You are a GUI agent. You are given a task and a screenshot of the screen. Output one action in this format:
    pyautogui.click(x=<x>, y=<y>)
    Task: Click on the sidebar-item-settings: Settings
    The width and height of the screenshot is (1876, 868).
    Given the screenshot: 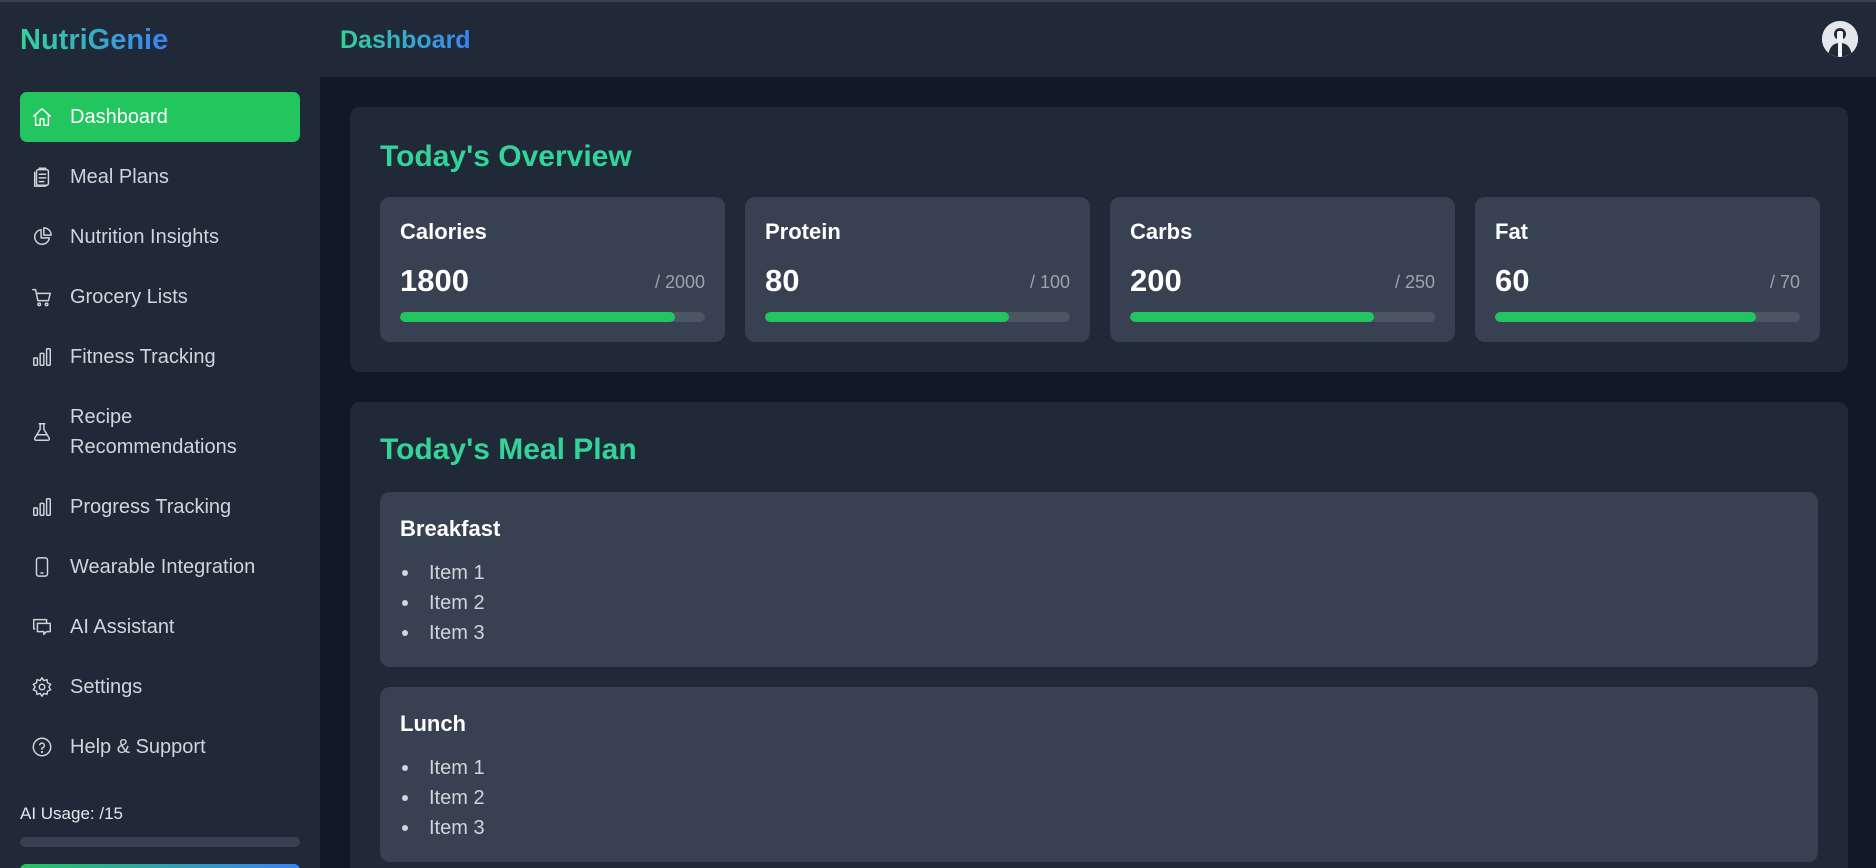 What is the action you would take?
    pyautogui.click(x=160, y=687)
    